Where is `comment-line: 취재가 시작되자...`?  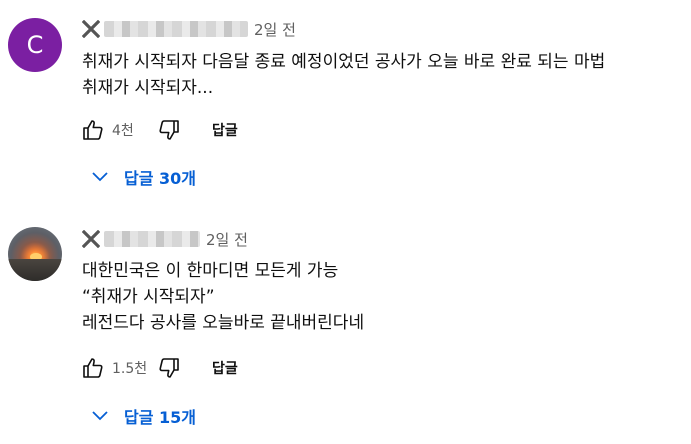
comment-line: 취재가 시작되자... is located at coordinates (148, 88).